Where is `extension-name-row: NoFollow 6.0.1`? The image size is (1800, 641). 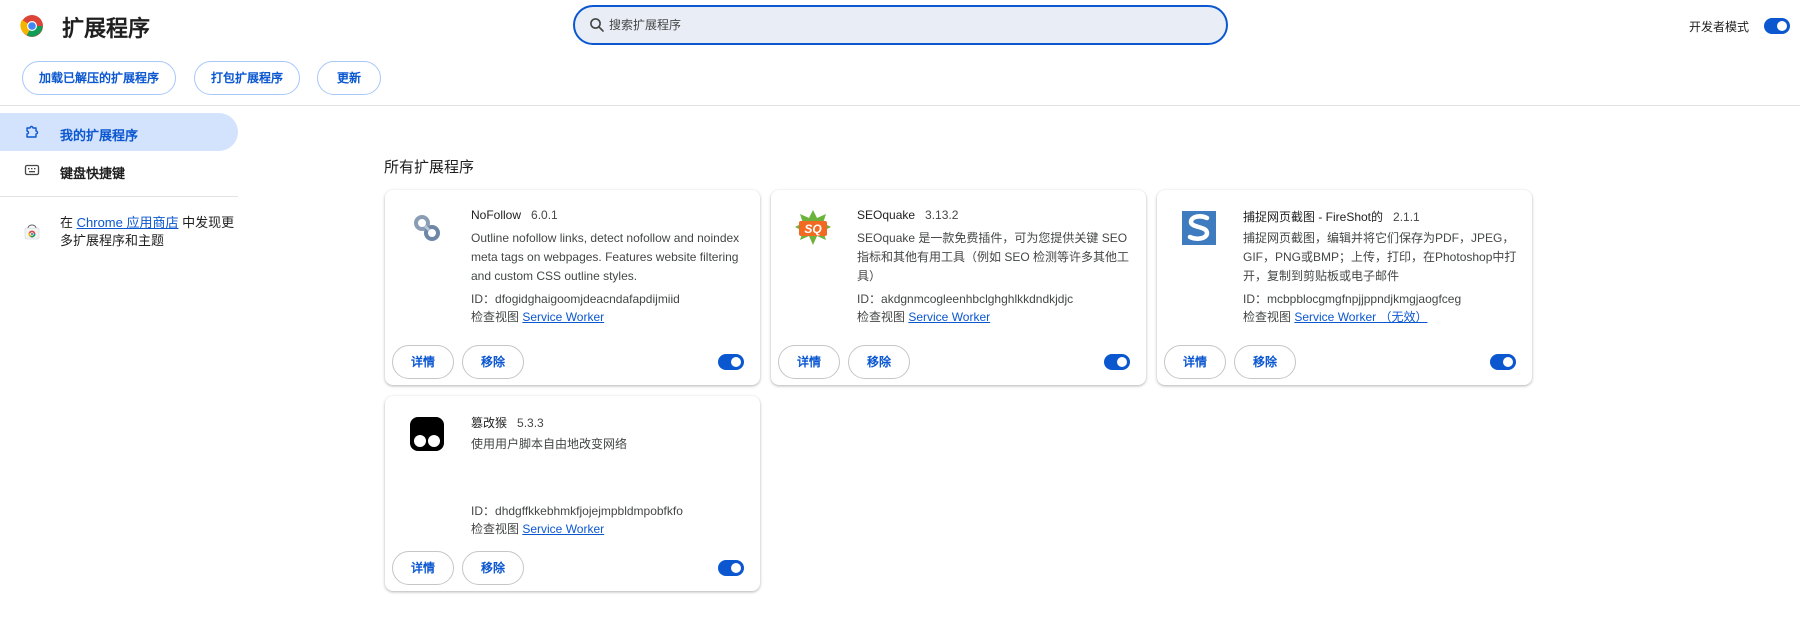
extension-name-row: NoFollow 6.0.1 is located at coordinates (514, 215).